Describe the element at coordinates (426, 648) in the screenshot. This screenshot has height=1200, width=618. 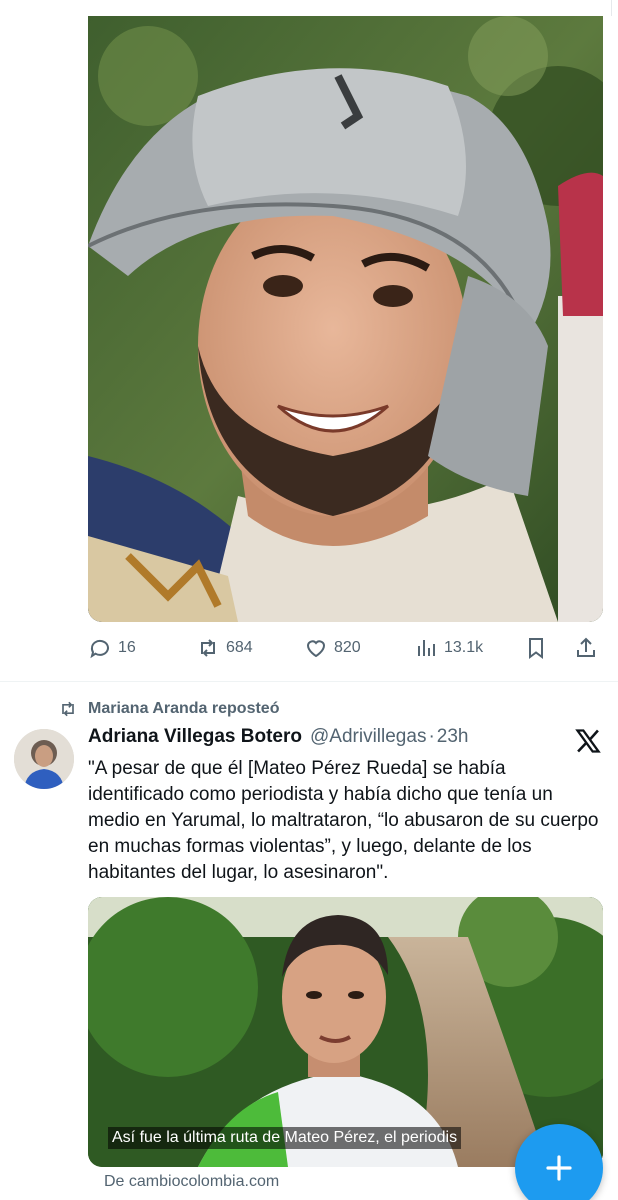
I see `bar-chart-icon` at that location.